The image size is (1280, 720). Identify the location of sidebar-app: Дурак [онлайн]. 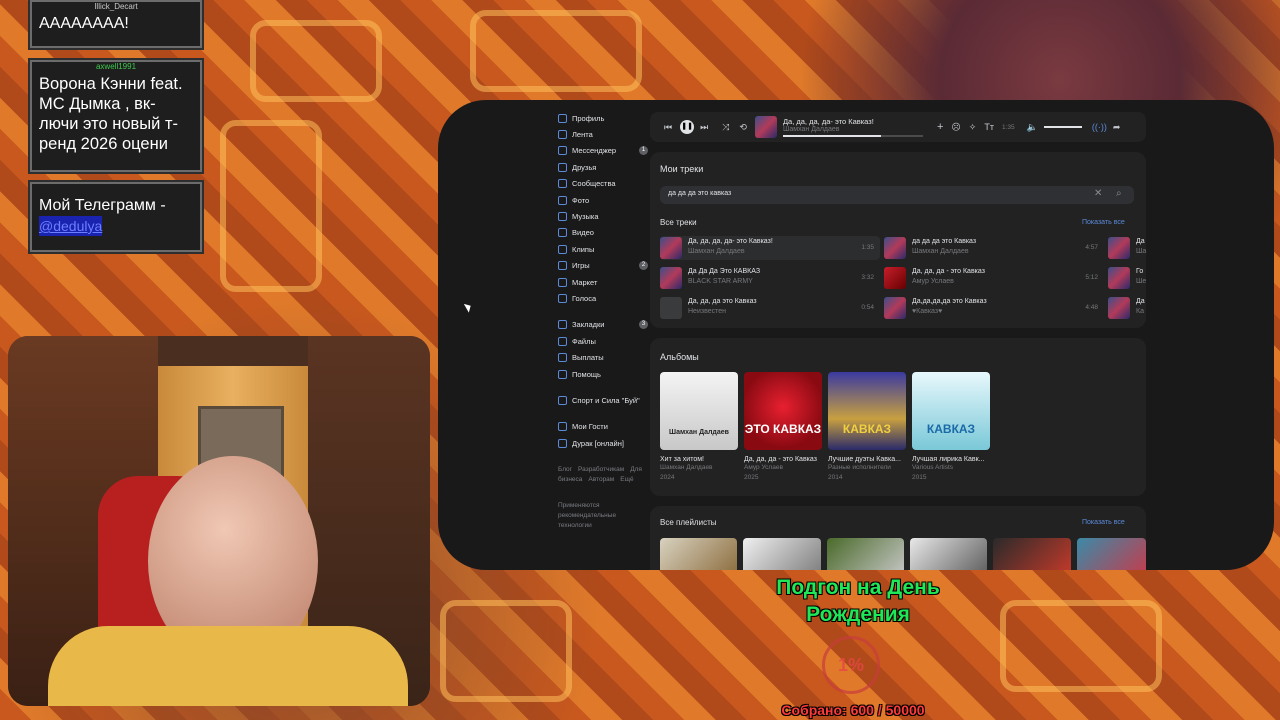
(600, 443).